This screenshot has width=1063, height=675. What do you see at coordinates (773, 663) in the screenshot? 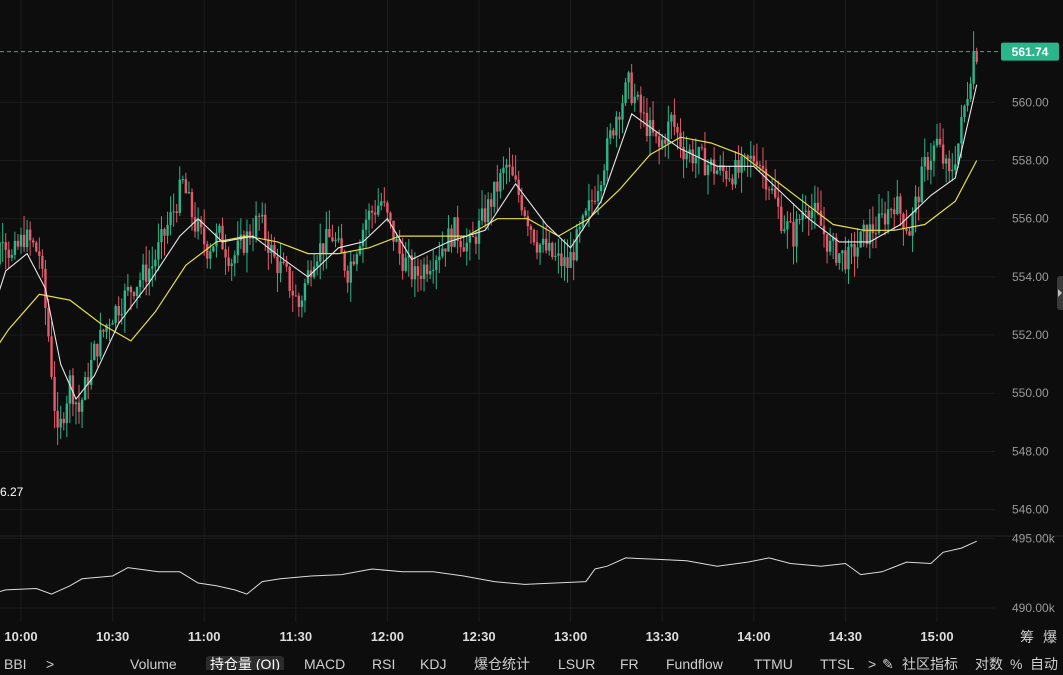
I see `toolbar-item-11: TTMU` at bounding box center [773, 663].